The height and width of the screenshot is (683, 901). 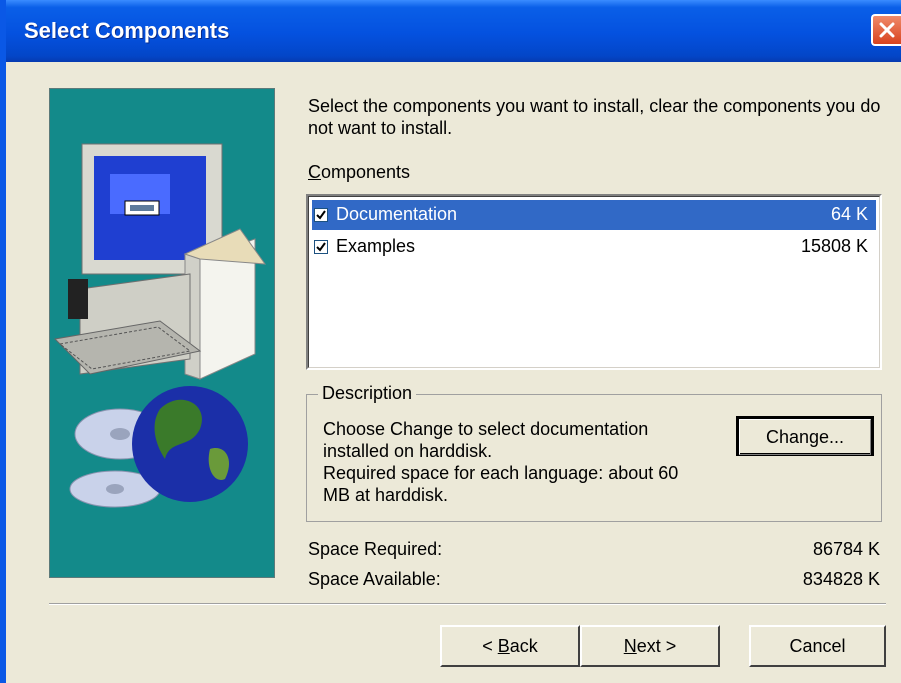 What do you see at coordinates (408, 451) in the screenshot?
I see `description-line: installed on harddisk.` at bounding box center [408, 451].